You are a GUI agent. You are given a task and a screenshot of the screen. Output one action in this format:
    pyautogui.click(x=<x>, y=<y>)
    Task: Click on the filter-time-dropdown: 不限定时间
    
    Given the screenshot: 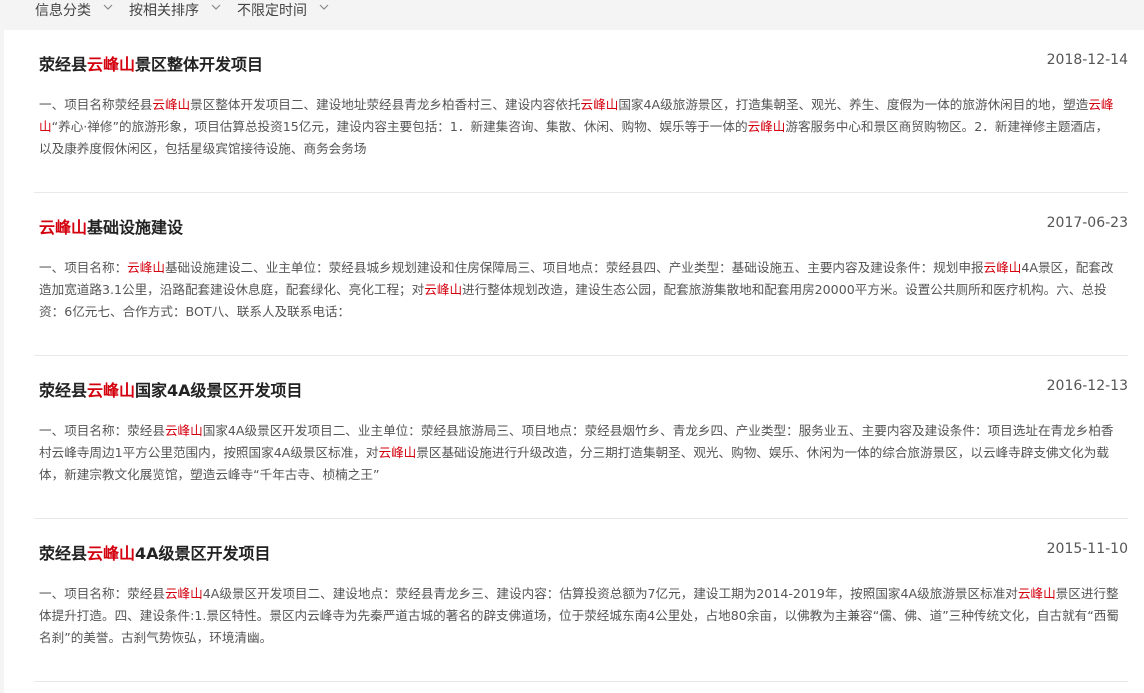 What is the action you would take?
    pyautogui.click(x=283, y=10)
    